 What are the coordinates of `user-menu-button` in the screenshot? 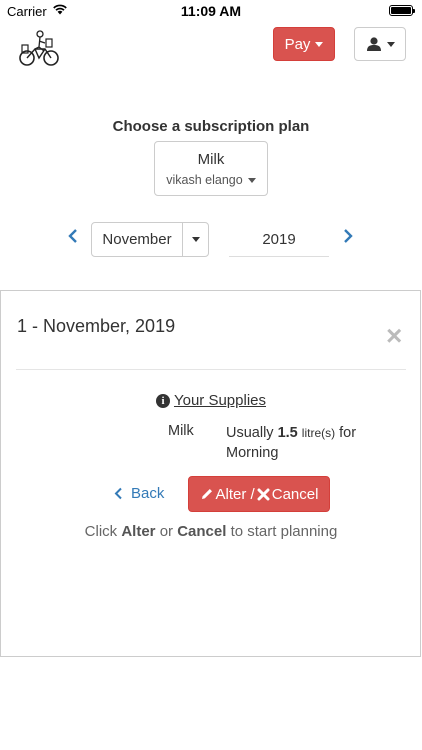 It's located at (380, 44).